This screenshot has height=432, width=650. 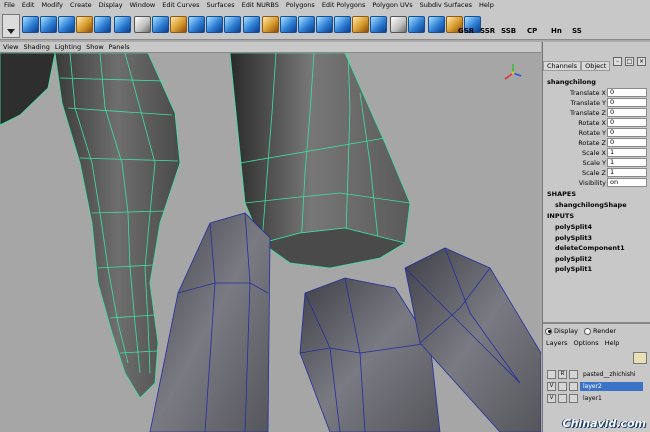 What do you see at coordinates (142, 24) in the screenshot?
I see `soccer-ball-icon` at bounding box center [142, 24].